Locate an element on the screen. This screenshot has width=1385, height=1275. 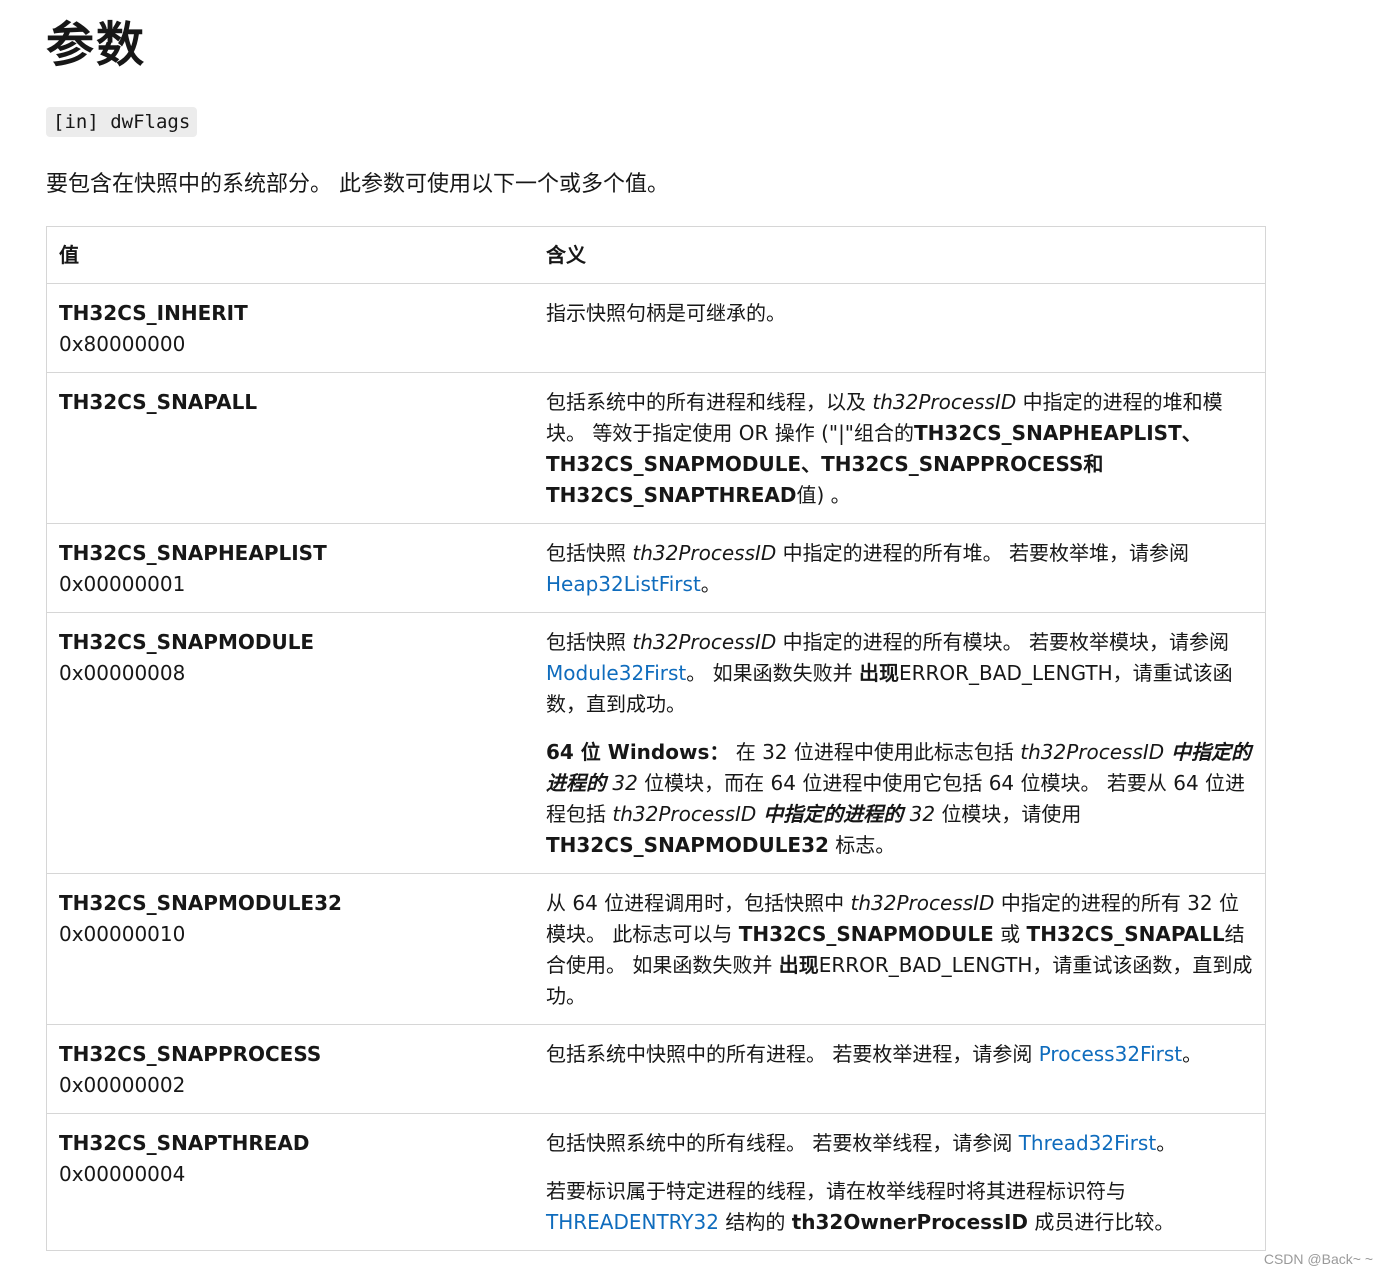
threadentry32-link: THREADENTRY32 is located at coordinates (632, 1222).